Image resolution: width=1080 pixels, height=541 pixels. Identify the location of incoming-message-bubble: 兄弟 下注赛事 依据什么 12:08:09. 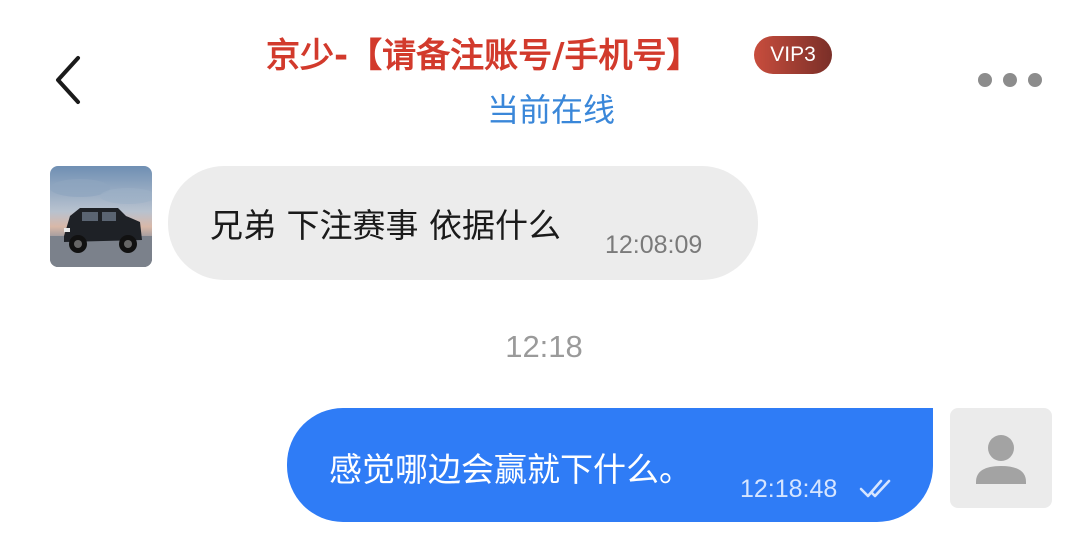
(463, 223).